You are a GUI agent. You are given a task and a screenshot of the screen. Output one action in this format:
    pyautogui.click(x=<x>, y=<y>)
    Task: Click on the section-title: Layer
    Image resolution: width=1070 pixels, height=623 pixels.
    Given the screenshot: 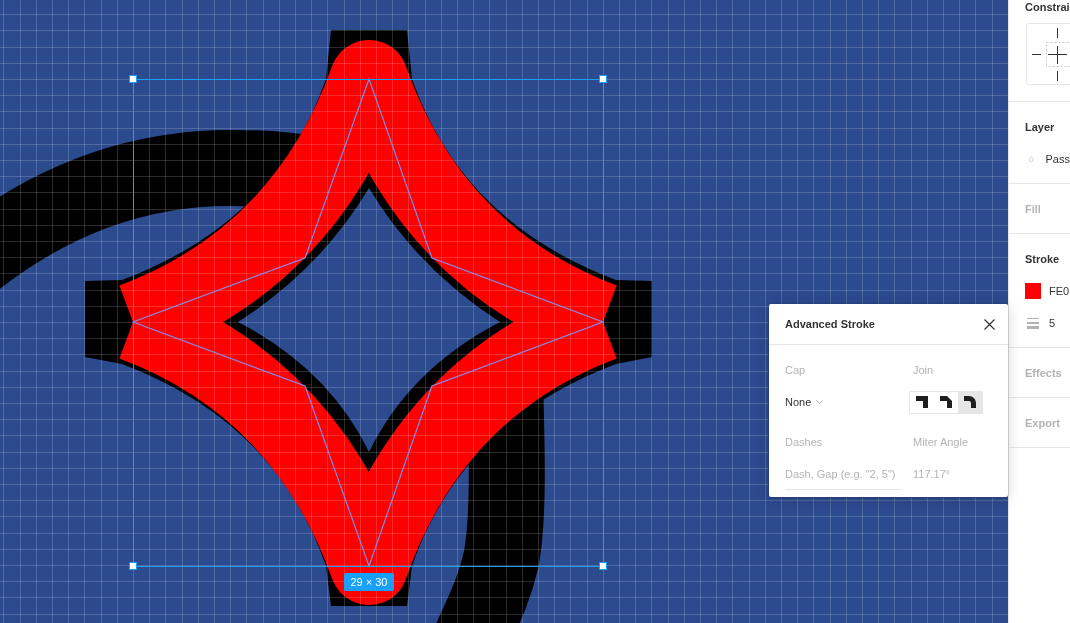 What is the action you would take?
    pyautogui.click(x=1040, y=127)
    